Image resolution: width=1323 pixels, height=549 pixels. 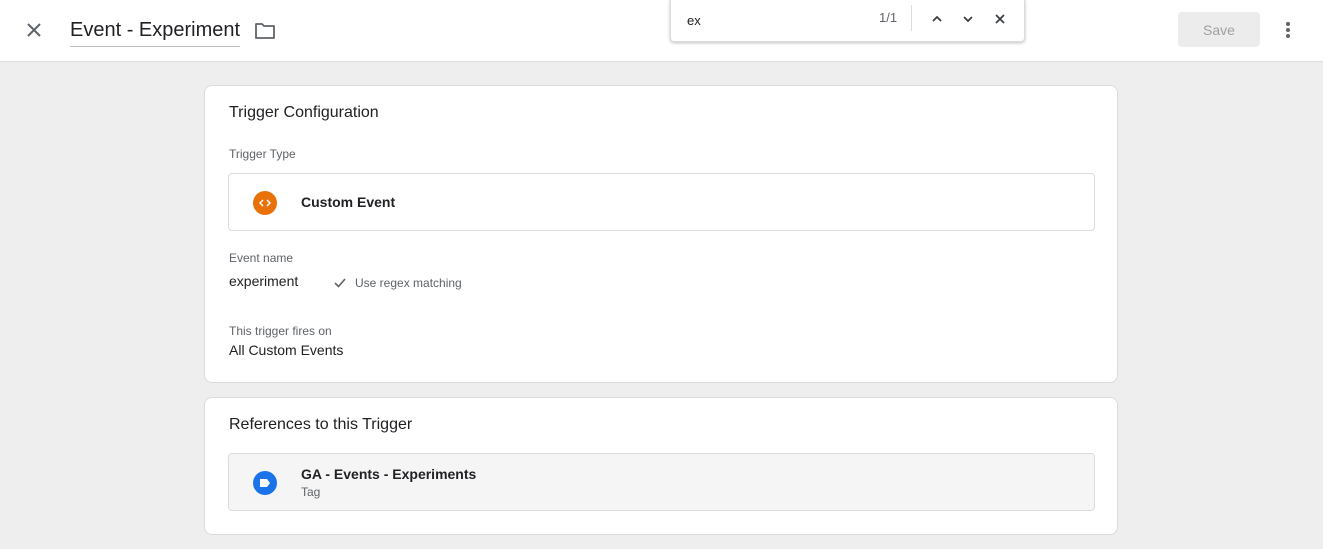 I want to click on event-name-value: experiment, so click(x=264, y=281).